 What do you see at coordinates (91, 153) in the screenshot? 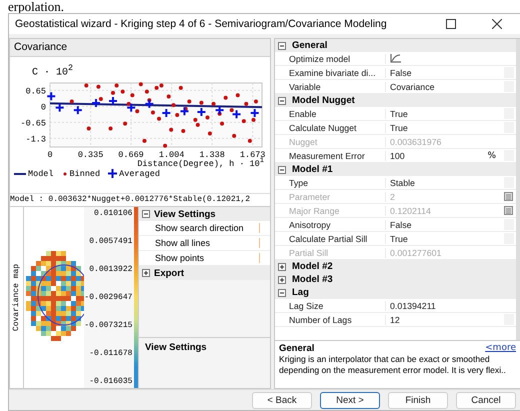
I see `x-tick-label: 0.335` at bounding box center [91, 153].